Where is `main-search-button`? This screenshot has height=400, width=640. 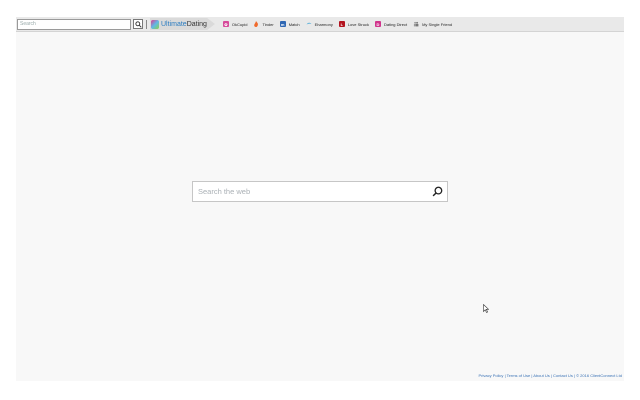
main-search-button is located at coordinates (437, 191).